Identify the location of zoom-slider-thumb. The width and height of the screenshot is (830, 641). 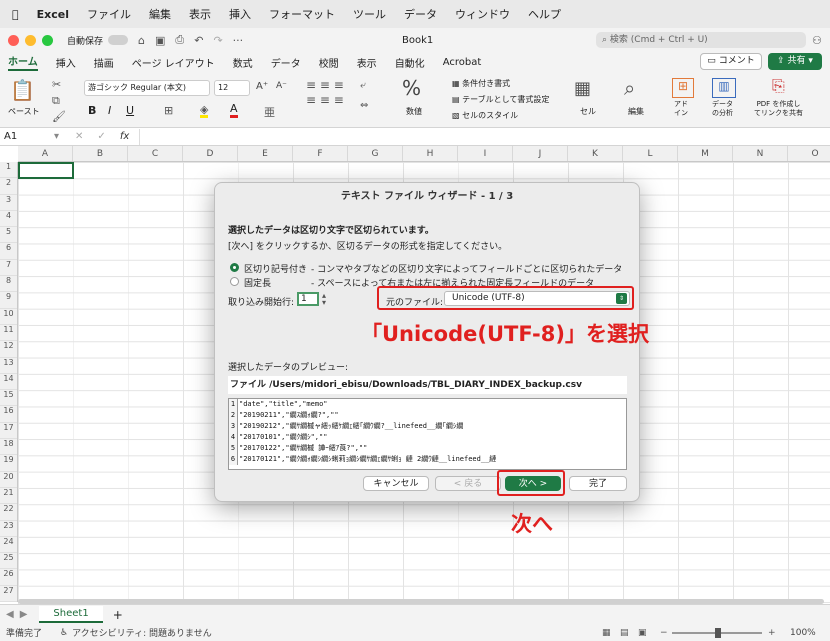
(718, 633).